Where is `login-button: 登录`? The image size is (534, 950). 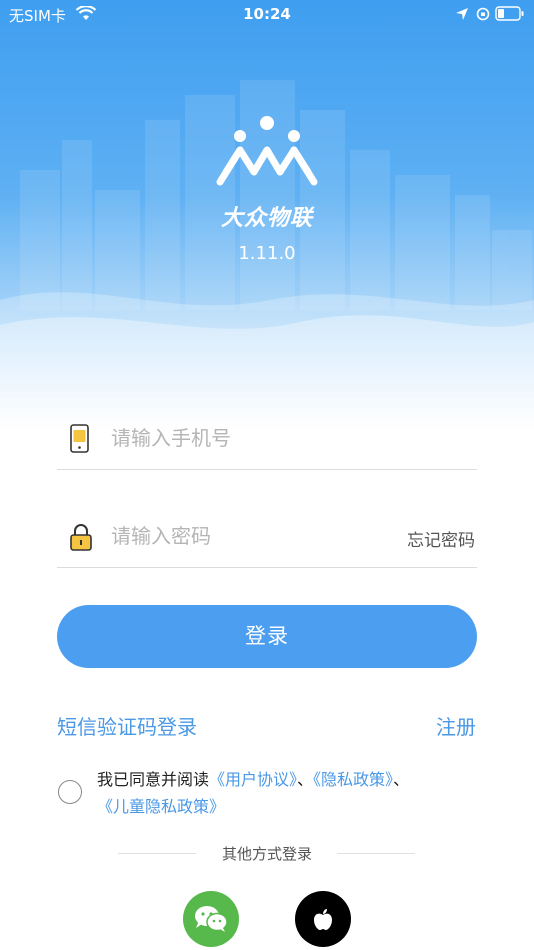 login-button: 登录 is located at coordinates (267, 636).